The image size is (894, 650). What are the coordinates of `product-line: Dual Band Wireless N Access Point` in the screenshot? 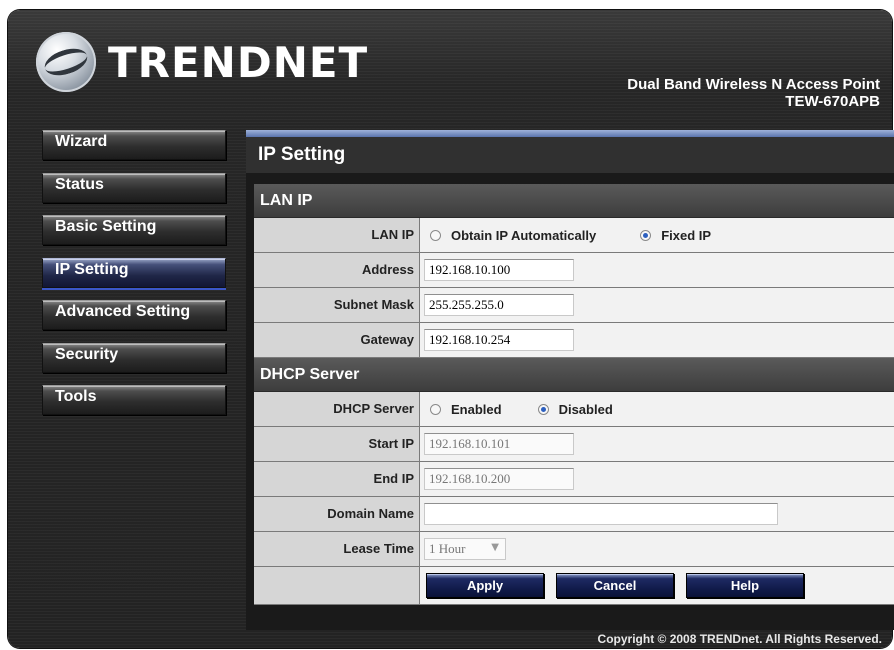 It's located at (753, 84).